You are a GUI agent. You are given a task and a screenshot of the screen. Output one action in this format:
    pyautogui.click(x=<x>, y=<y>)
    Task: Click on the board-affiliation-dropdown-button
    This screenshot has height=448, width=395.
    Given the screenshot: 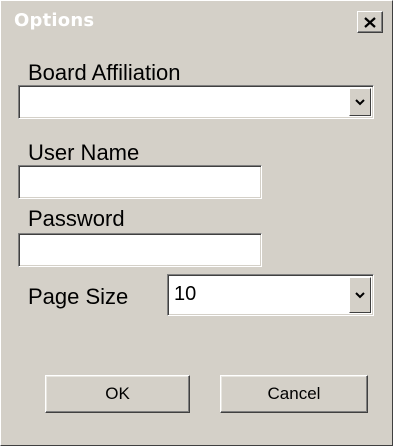 What is the action you would take?
    pyautogui.click(x=360, y=102)
    